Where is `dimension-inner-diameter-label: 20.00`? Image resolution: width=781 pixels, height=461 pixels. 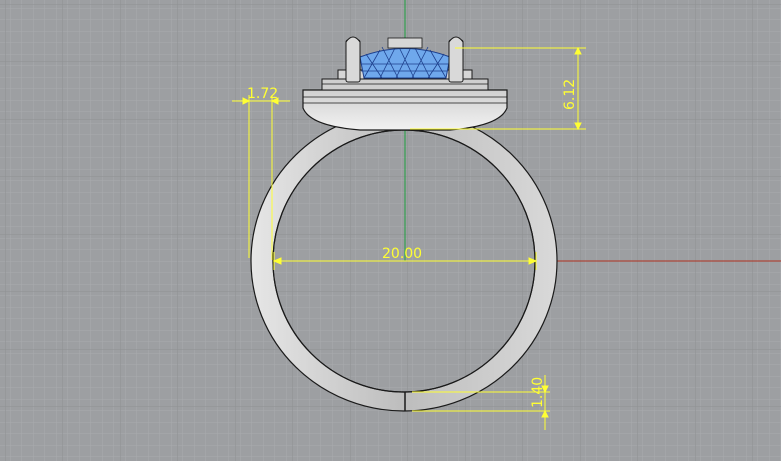
dimension-inner-diameter-label: 20.00 is located at coordinates (402, 254).